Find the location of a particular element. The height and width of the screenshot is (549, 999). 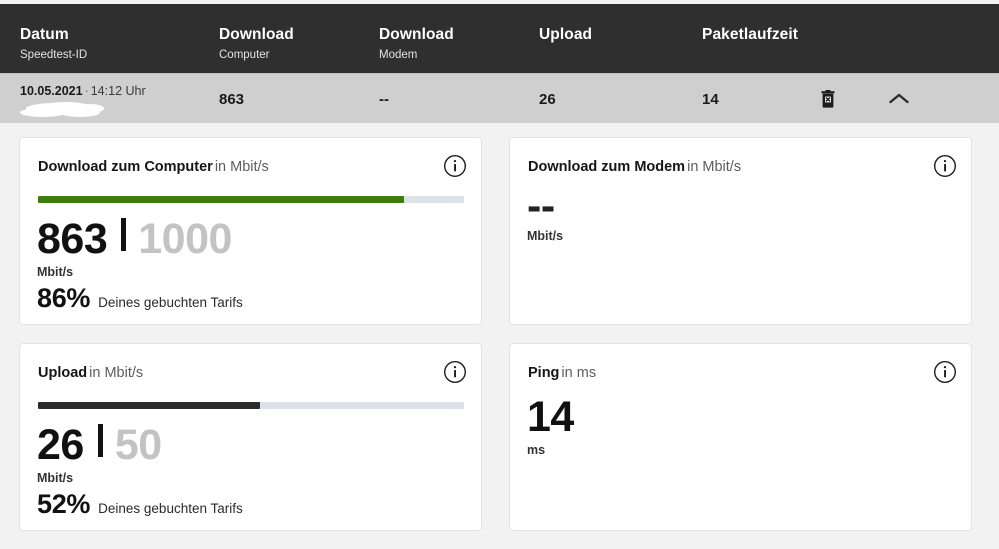

info-button-ping is located at coordinates (945, 372).